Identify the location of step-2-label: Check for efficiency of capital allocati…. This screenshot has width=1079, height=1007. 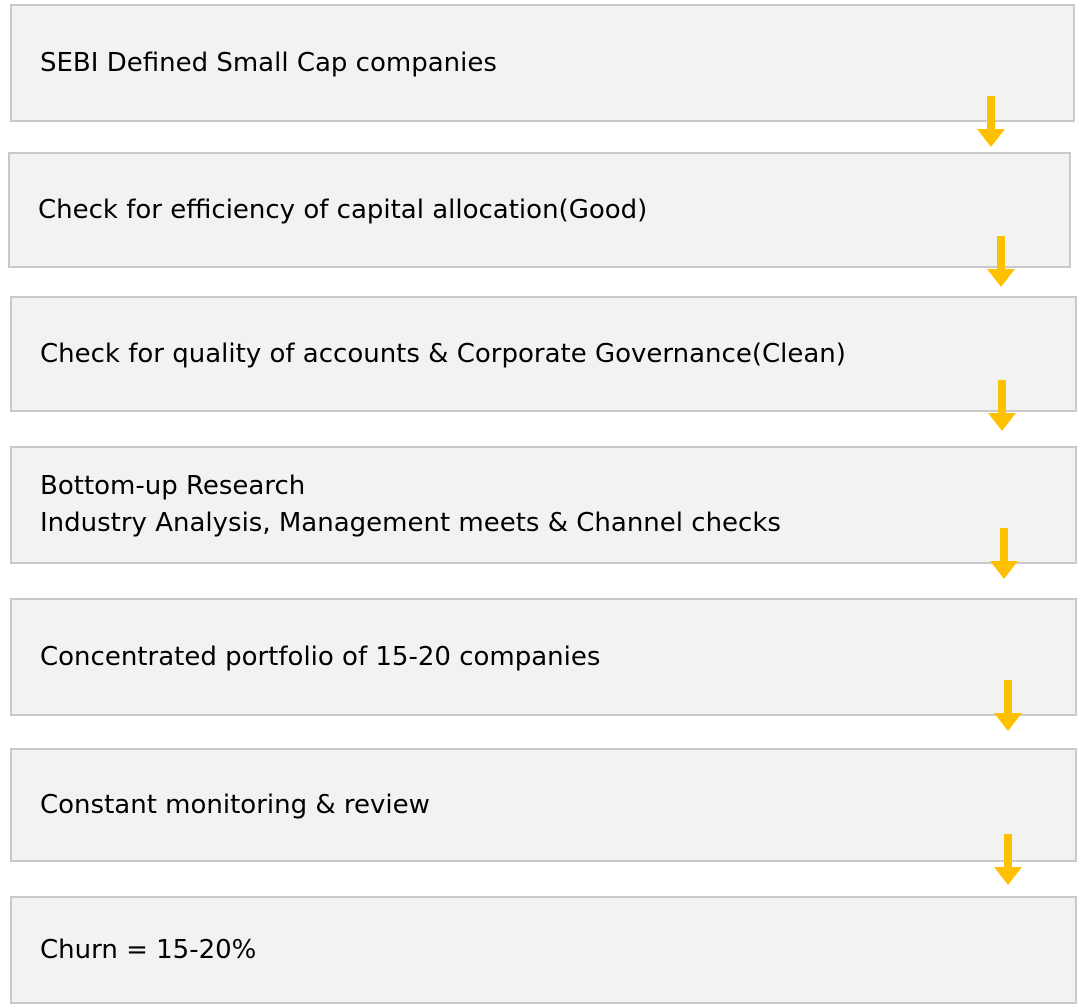
(343, 209).